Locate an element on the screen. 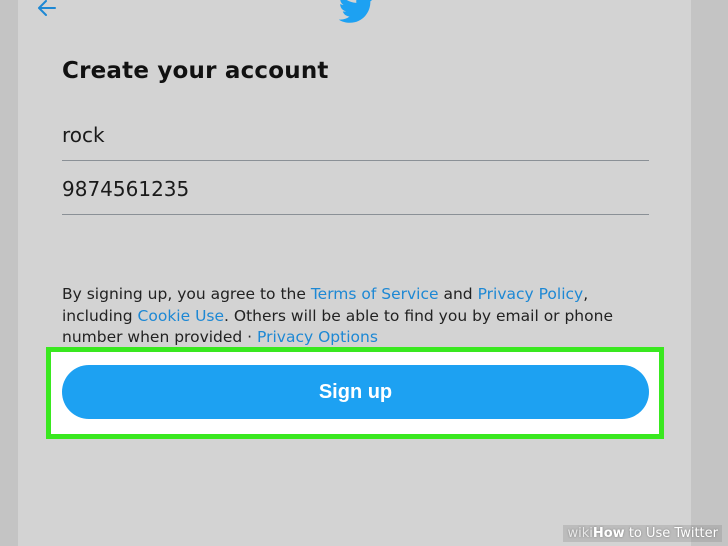 The image size is (728, 546). back-arrow-icon is located at coordinates (47, 9).